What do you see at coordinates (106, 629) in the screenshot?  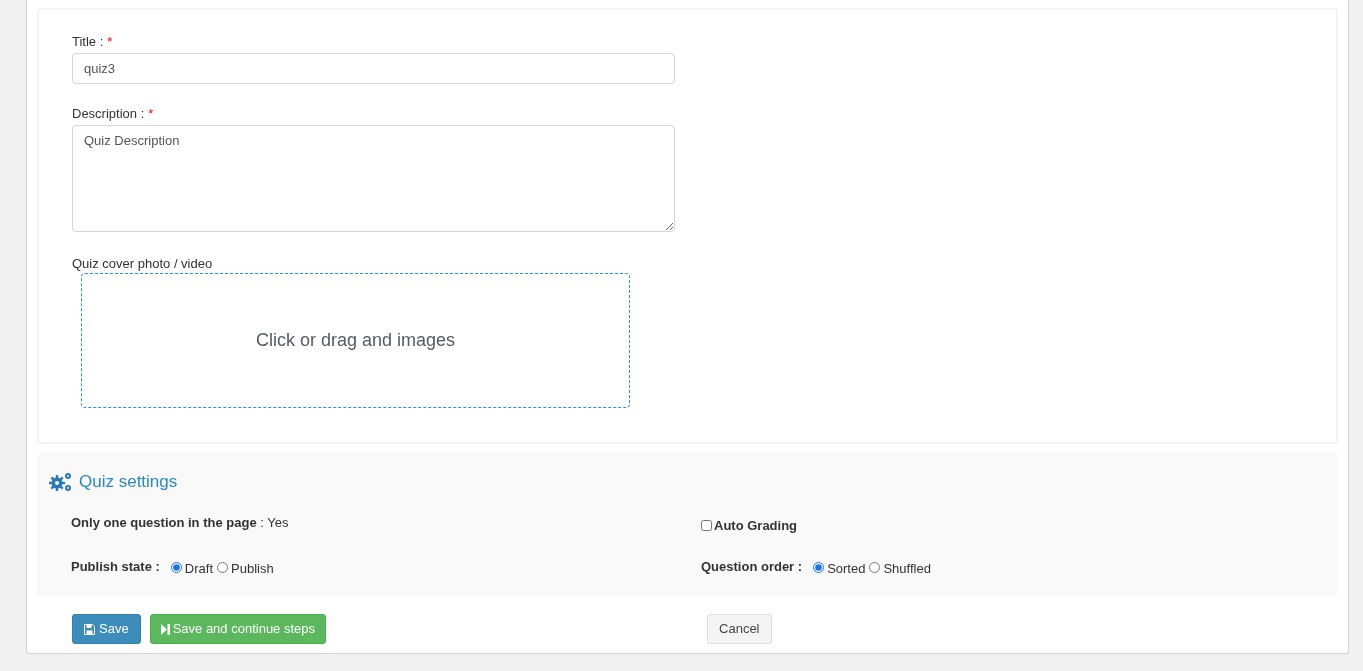 I see `save-button: Save` at bounding box center [106, 629].